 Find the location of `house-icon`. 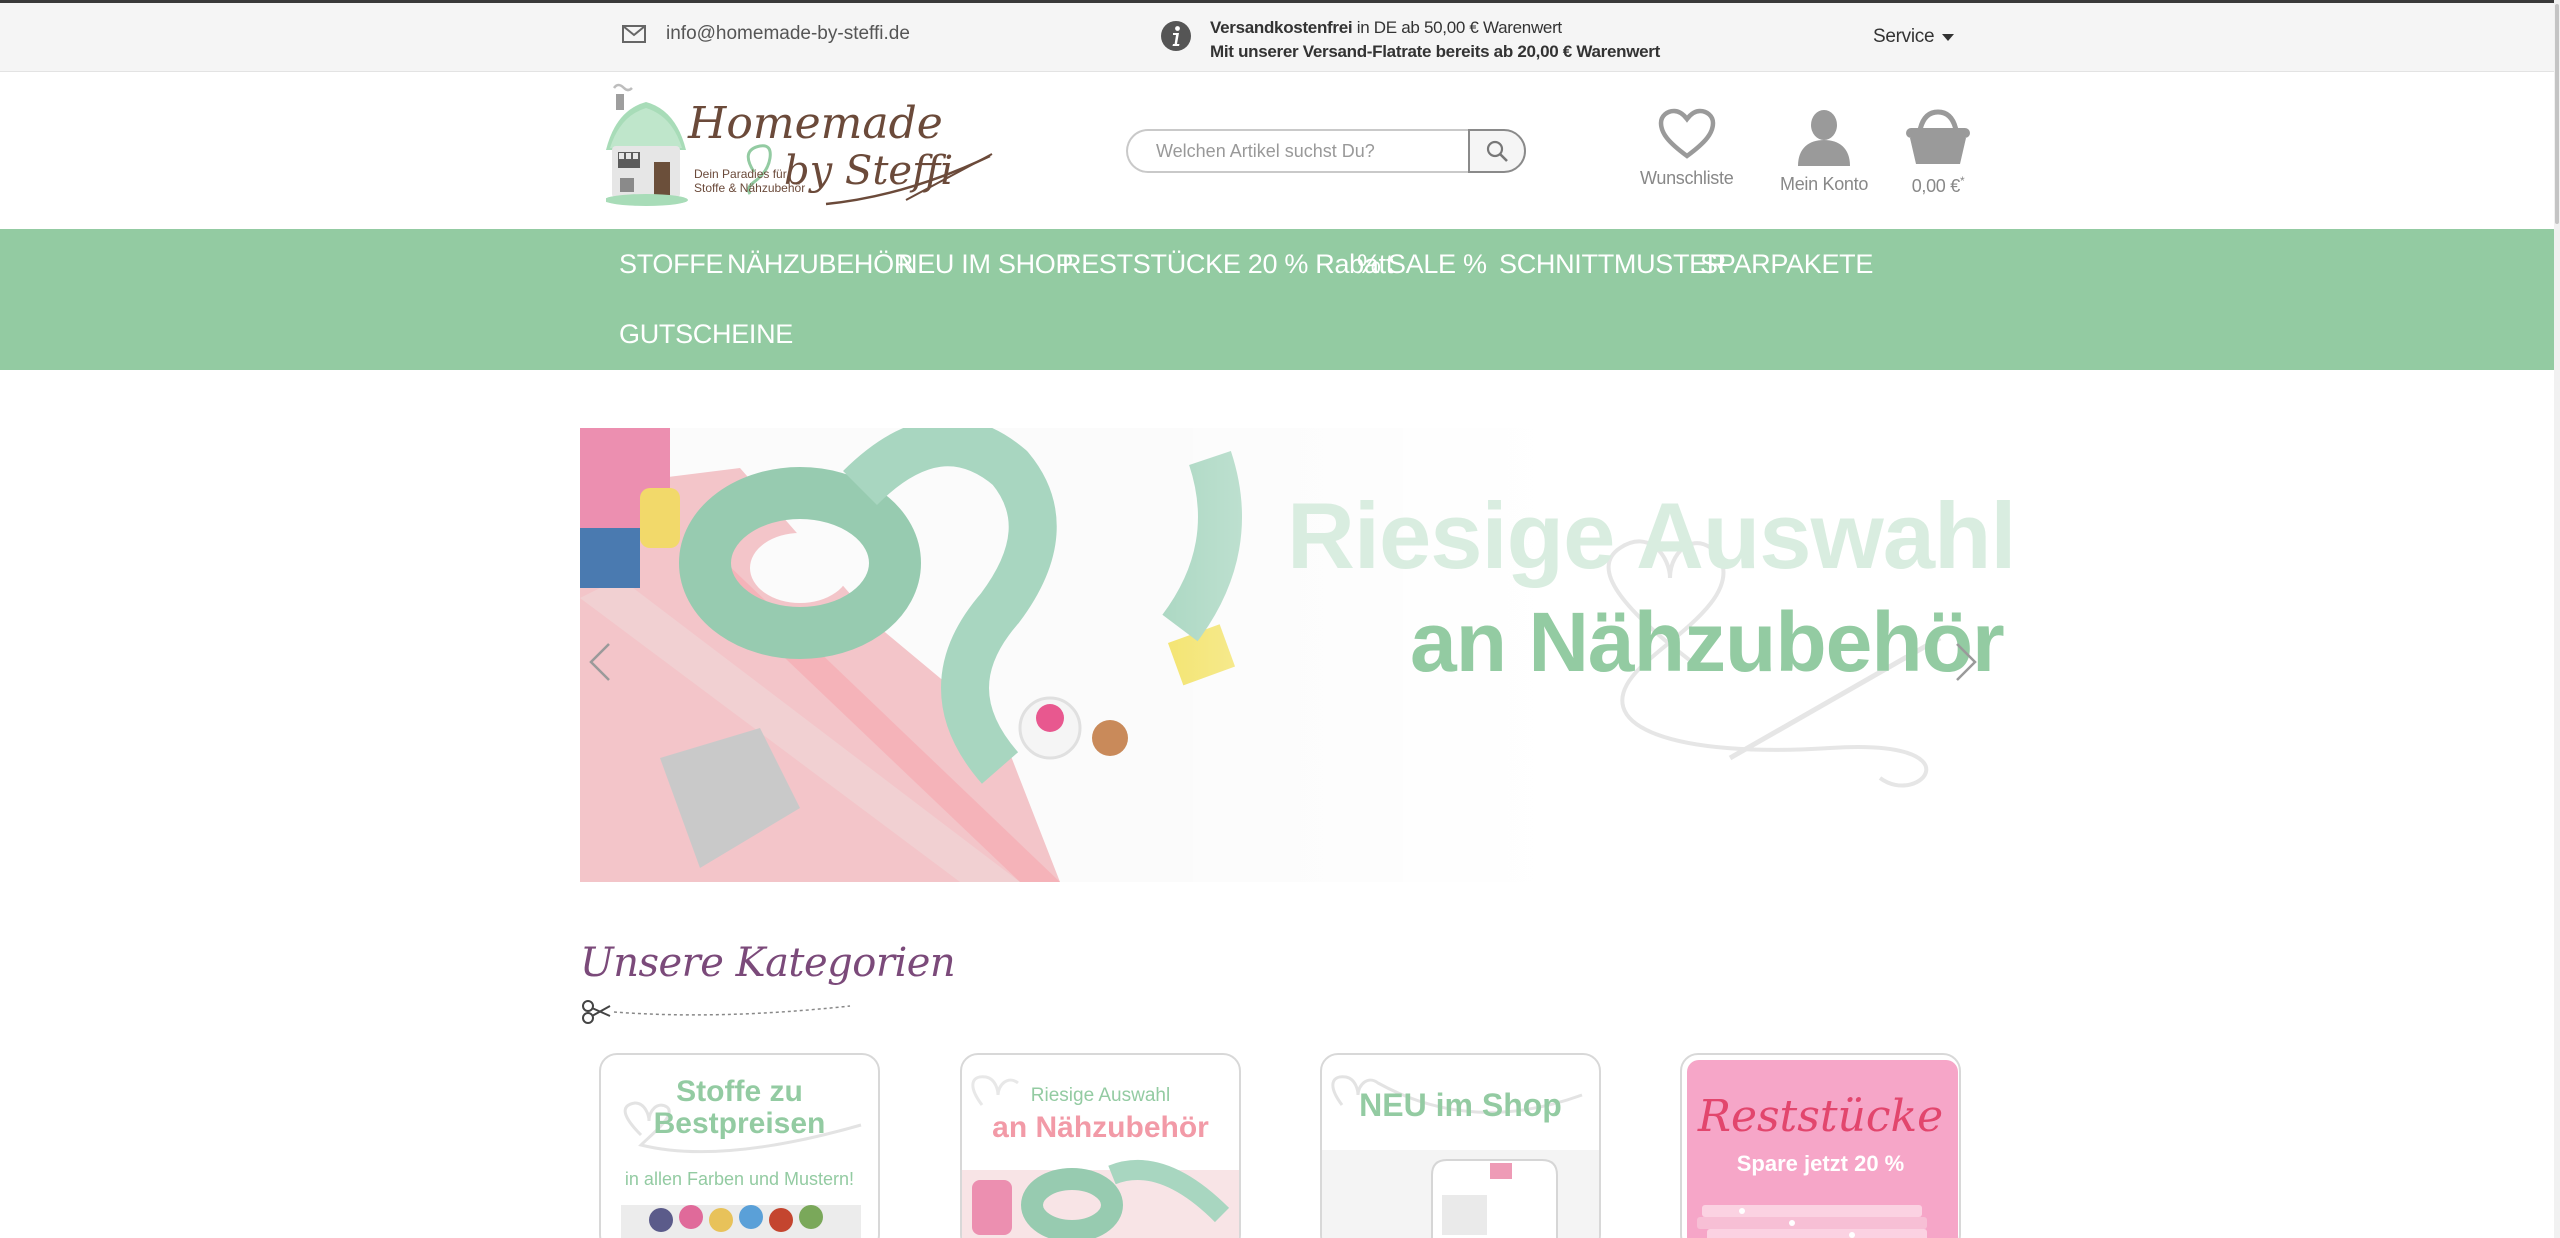

house-icon is located at coordinates (647, 144).